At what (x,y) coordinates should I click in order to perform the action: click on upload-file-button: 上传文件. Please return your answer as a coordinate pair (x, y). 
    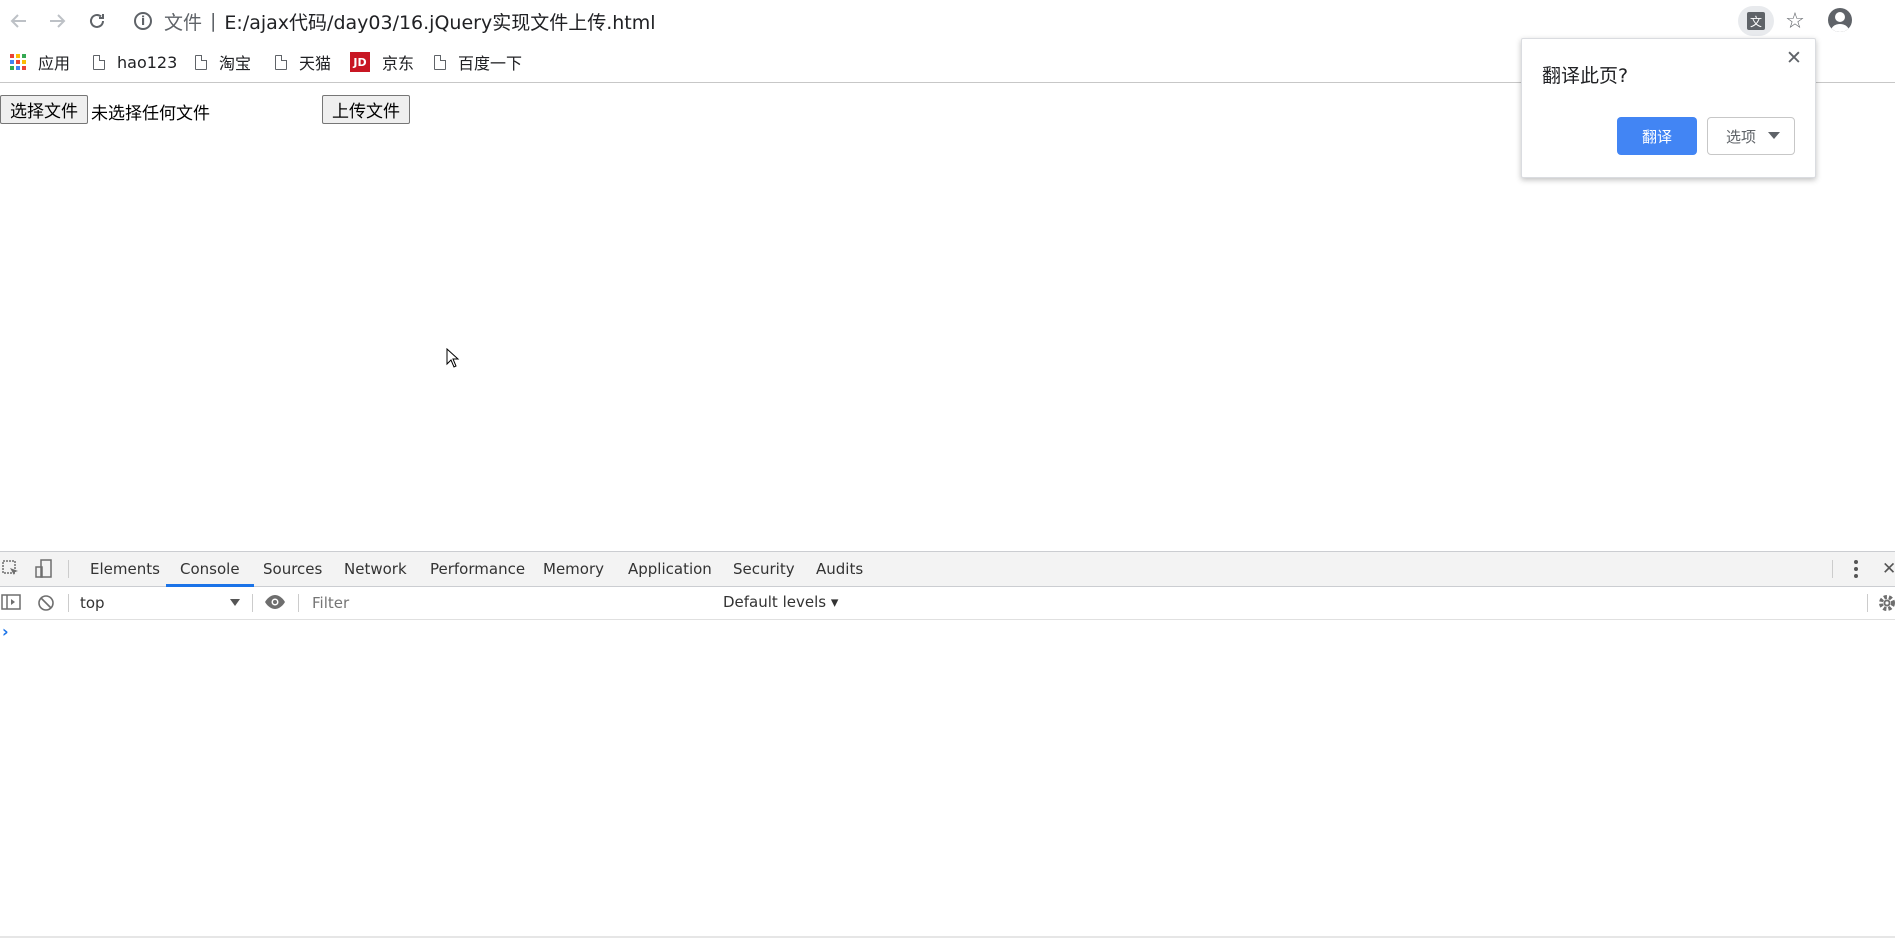
    Looking at the image, I should click on (366, 109).